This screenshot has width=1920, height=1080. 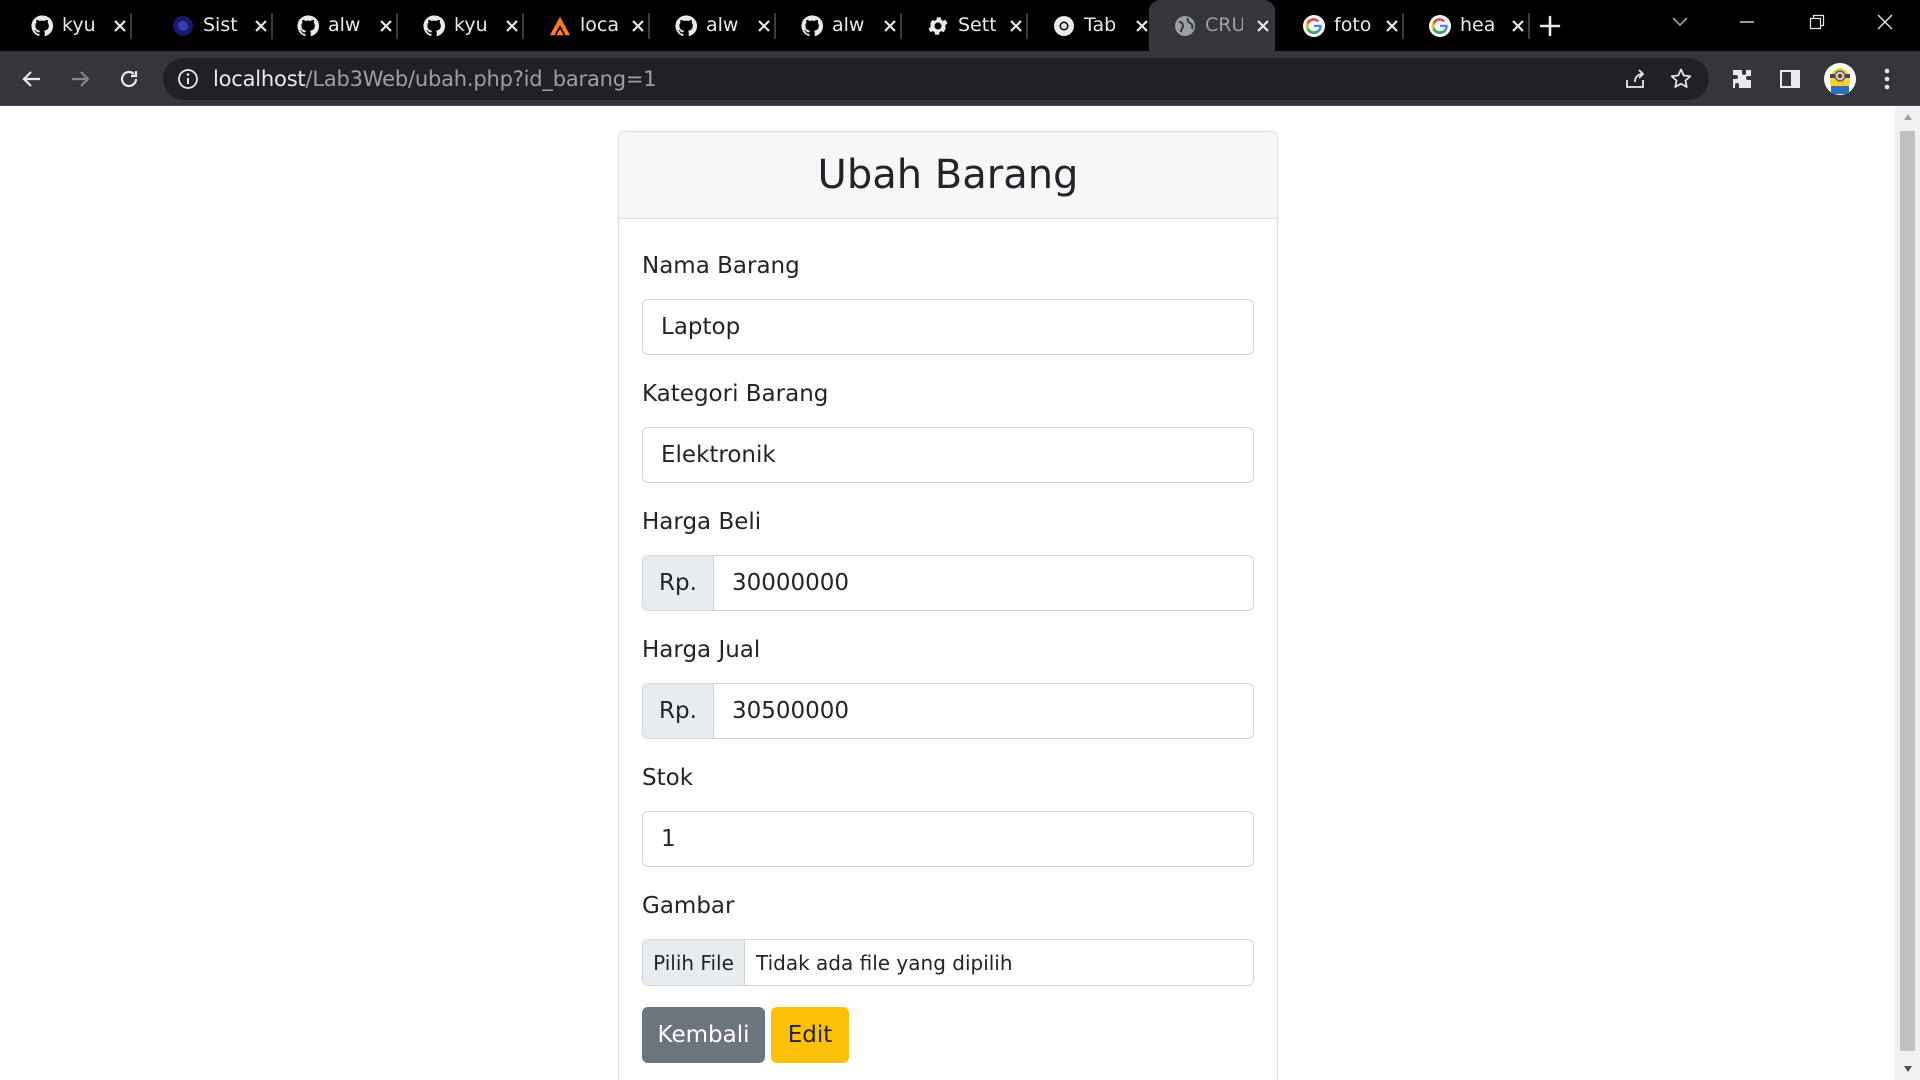 I want to click on browser-tab: foto, so click(x=1341, y=25).